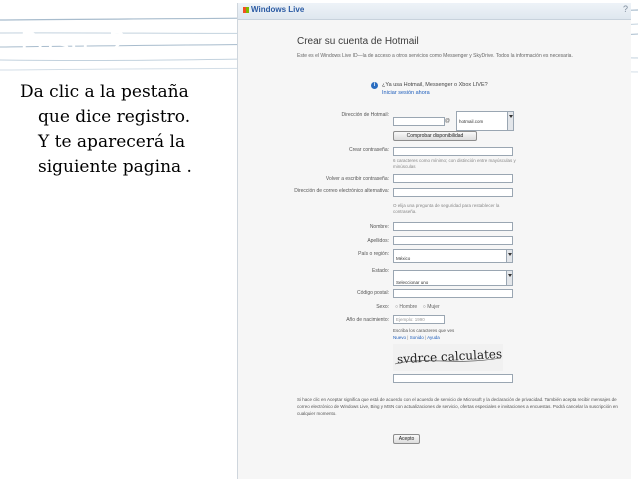 The height and width of the screenshot is (479, 638). What do you see at coordinates (367, 320) in the screenshot?
I see `birth-year-label: Año de nacimiento:` at bounding box center [367, 320].